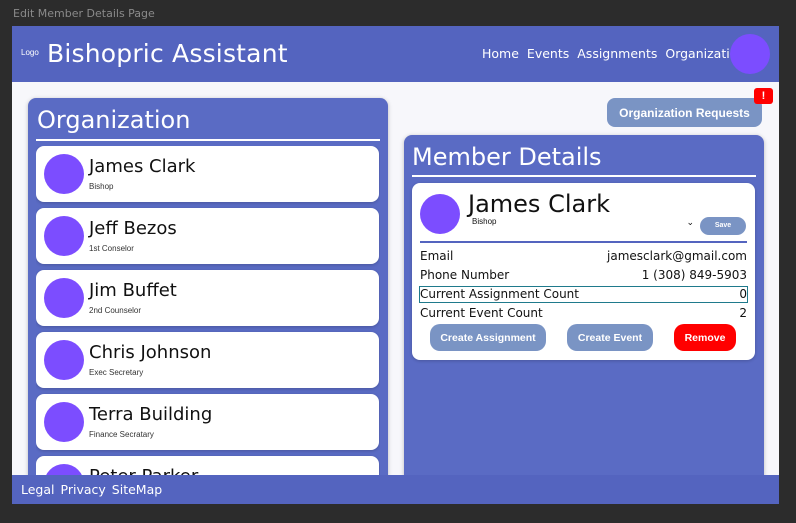 The image size is (796, 523). Describe the element at coordinates (116, 372) in the screenshot. I see `member-role: Exec Secretary` at that location.